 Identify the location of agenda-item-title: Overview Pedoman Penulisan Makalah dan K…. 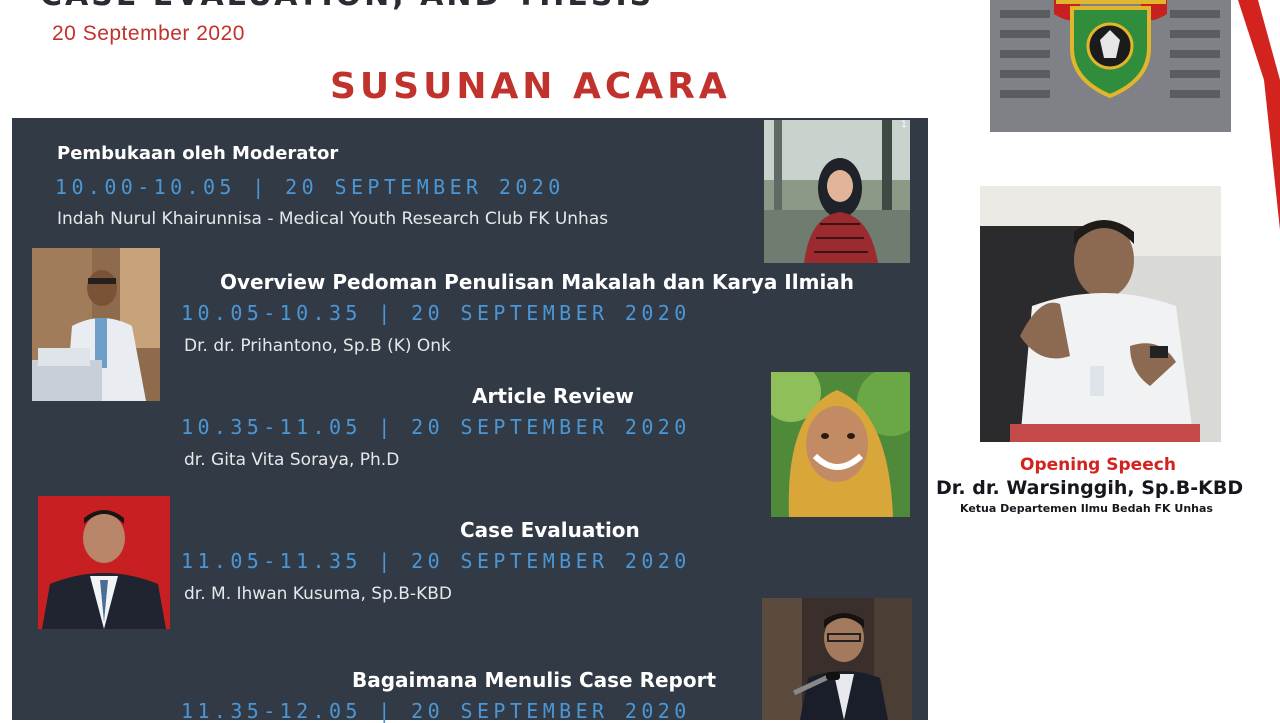
(537, 282).